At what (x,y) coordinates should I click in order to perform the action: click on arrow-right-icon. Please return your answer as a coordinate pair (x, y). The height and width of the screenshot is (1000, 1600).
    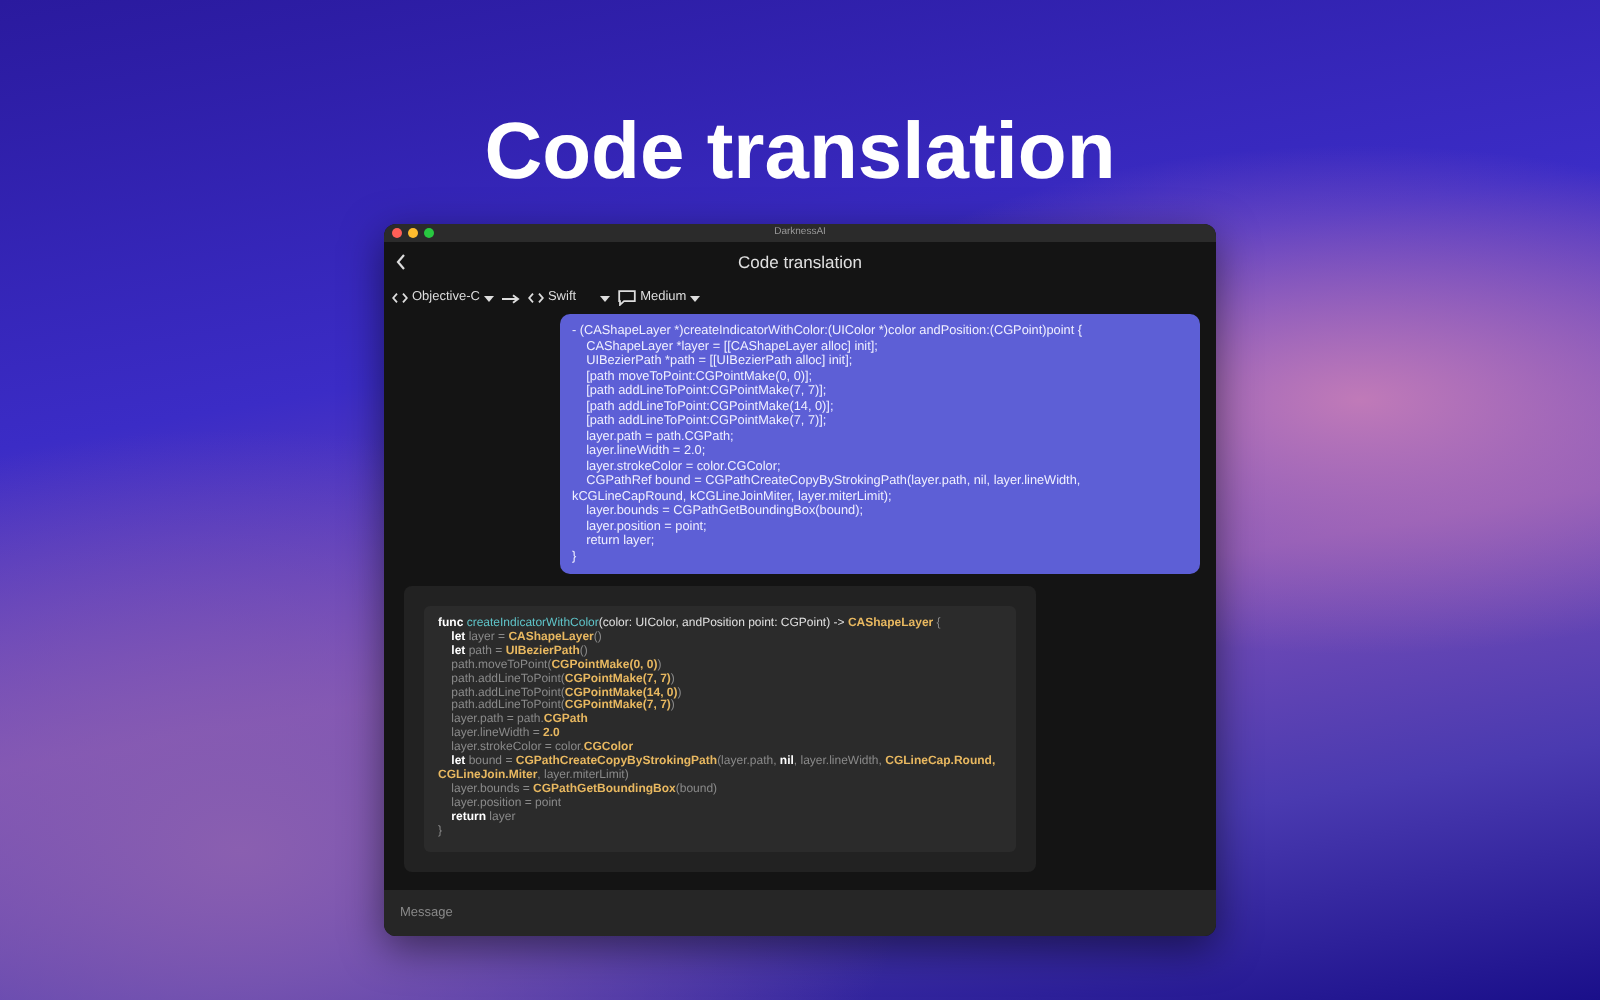
    Looking at the image, I should click on (510, 298).